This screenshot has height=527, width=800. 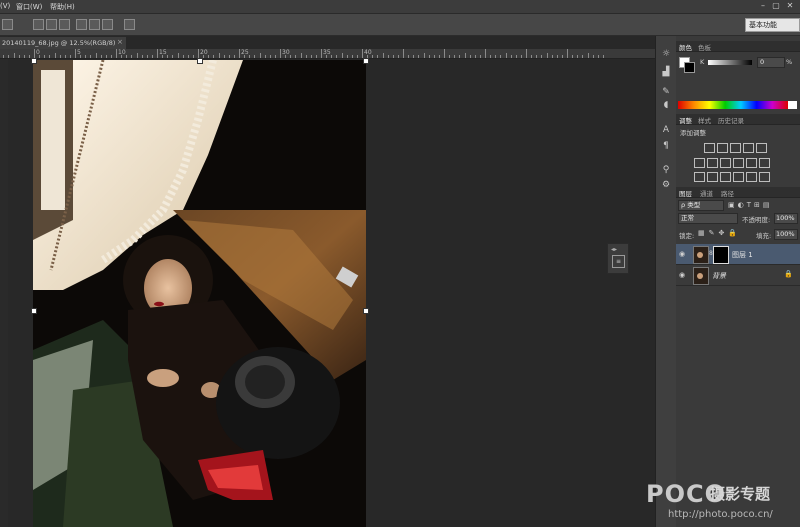 What do you see at coordinates (666, 281) in the screenshot?
I see `panel-icon-strip: ☼ ▟ ✎ ◖ A ¶ ⚲ ⚙` at bounding box center [666, 281].